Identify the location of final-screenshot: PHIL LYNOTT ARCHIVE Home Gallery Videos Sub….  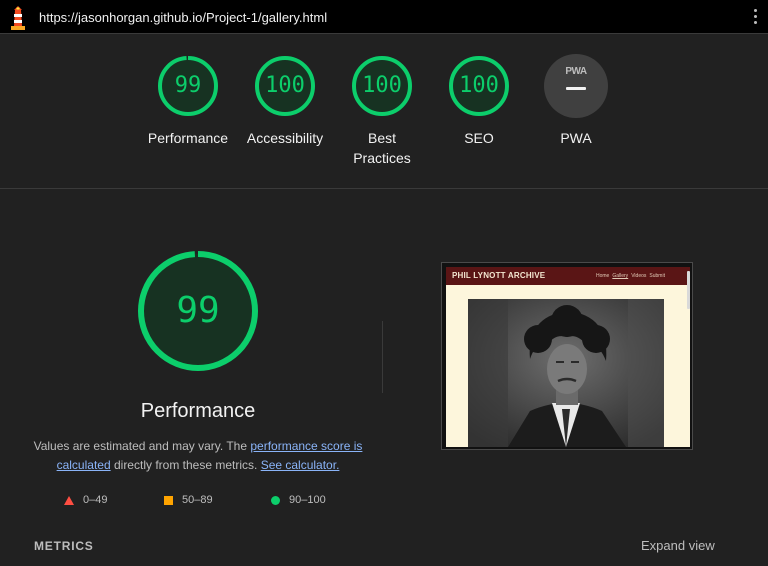
(567, 356).